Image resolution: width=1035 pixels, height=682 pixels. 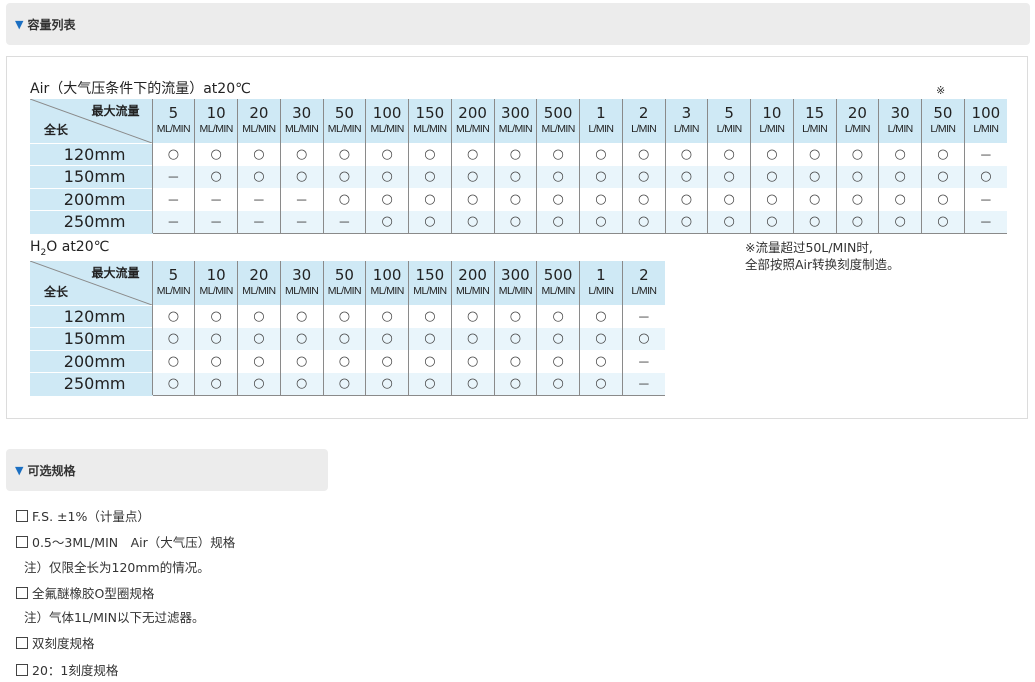 I want to click on section-title: 可选规格, so click(x=51, y=470).